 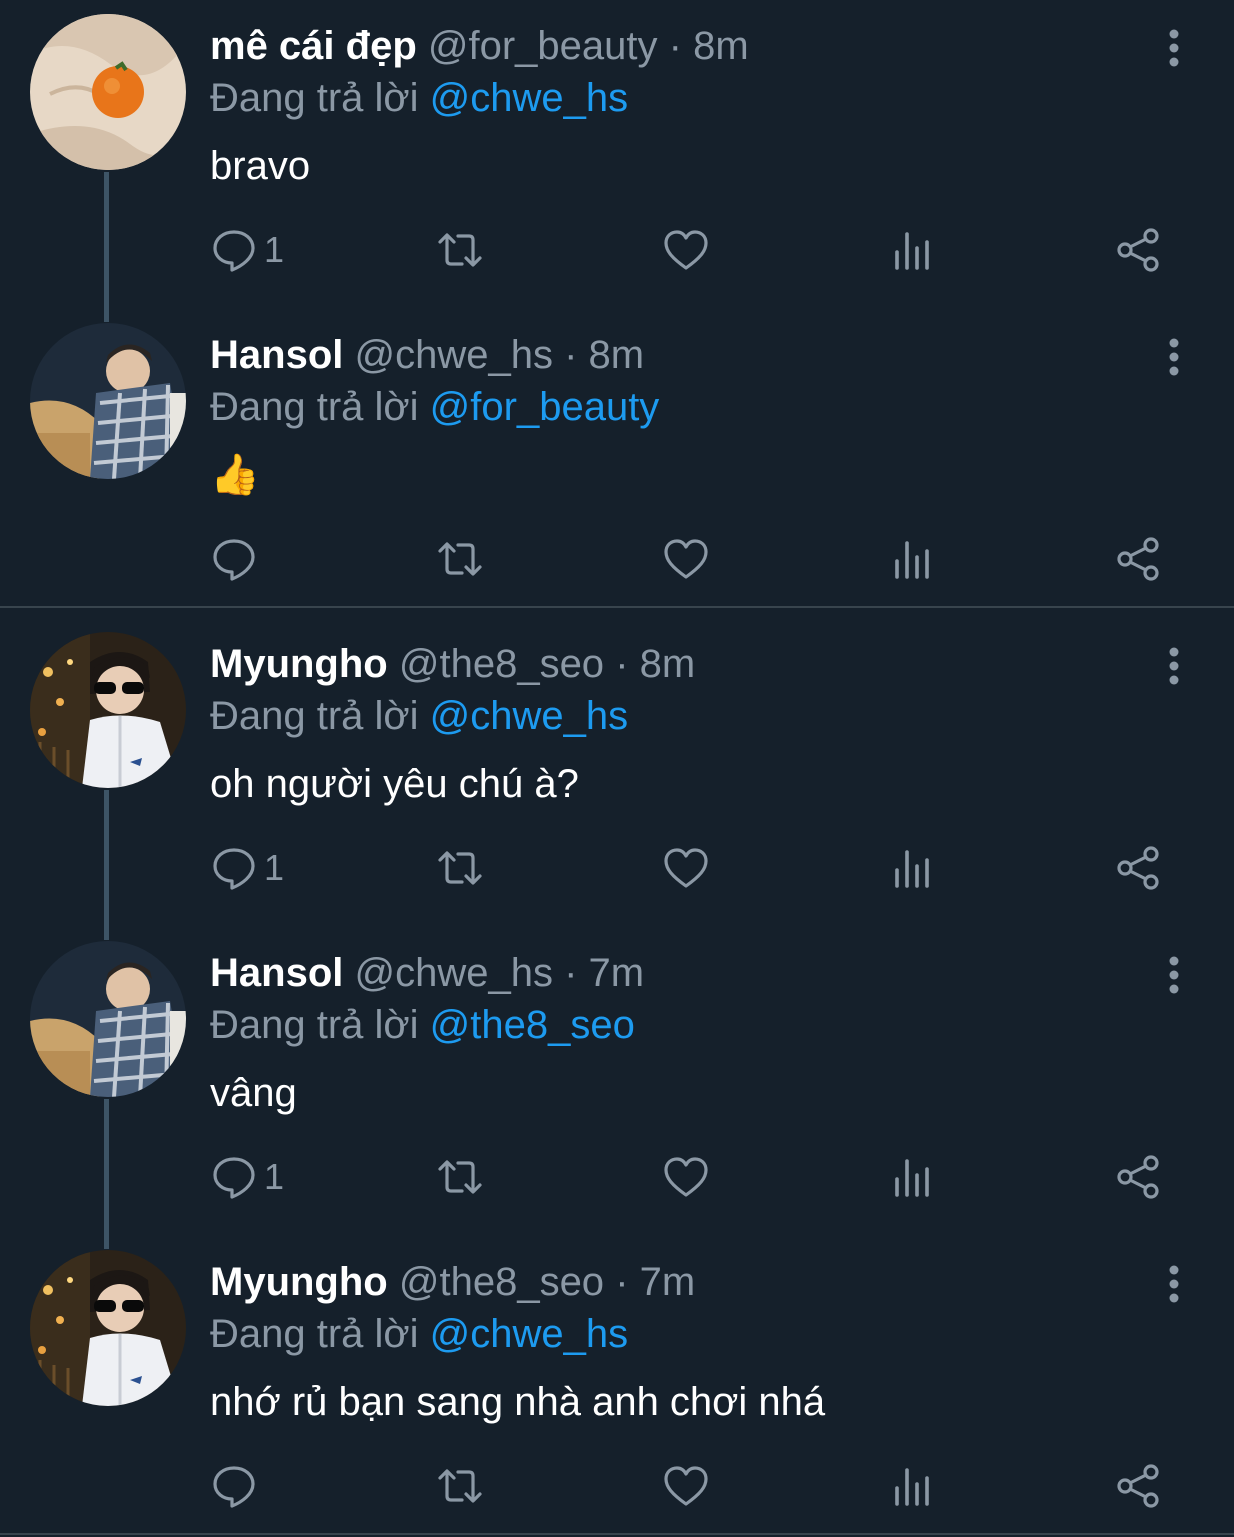 What do you see at coordinates (394, 784) in the screenshot?
I see `tweet-text: oh người yêu chú à?` at bounding box center [394, 784].